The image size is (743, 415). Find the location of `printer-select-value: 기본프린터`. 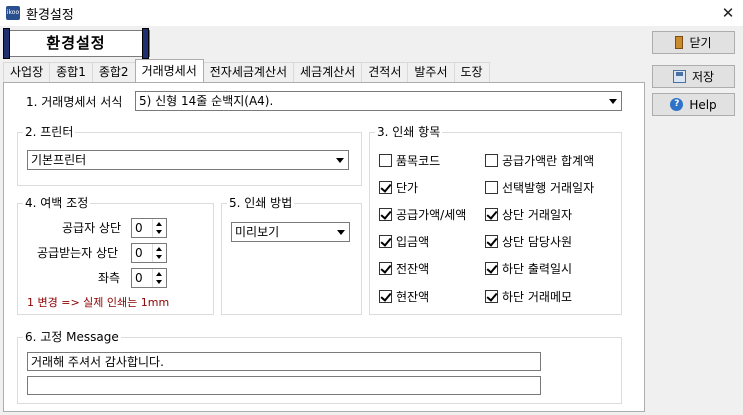

printer-select-value: 기본프린터 is located at coordinates (59, 160).